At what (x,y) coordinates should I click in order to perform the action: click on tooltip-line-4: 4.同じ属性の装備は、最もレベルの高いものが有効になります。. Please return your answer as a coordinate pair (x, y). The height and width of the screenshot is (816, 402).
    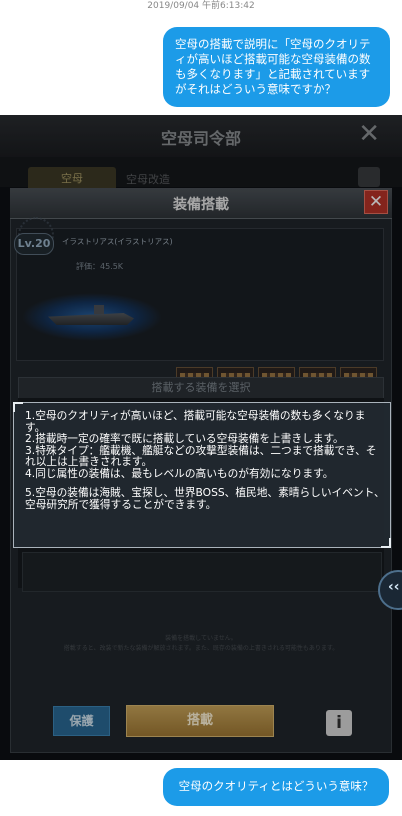
    Looking at the image, I should click on (179, 473).